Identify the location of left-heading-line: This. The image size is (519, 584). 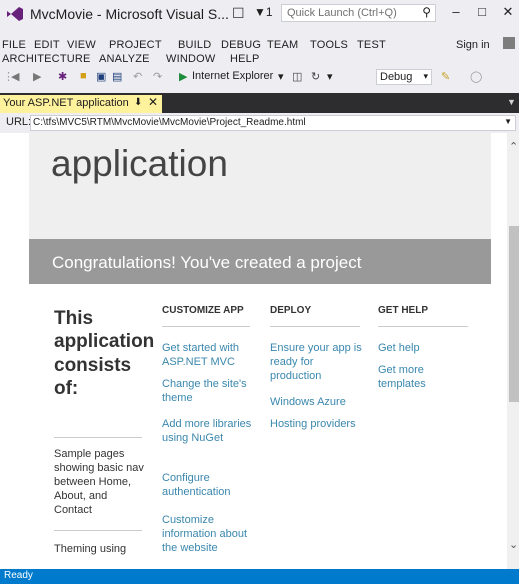
(74, 318).